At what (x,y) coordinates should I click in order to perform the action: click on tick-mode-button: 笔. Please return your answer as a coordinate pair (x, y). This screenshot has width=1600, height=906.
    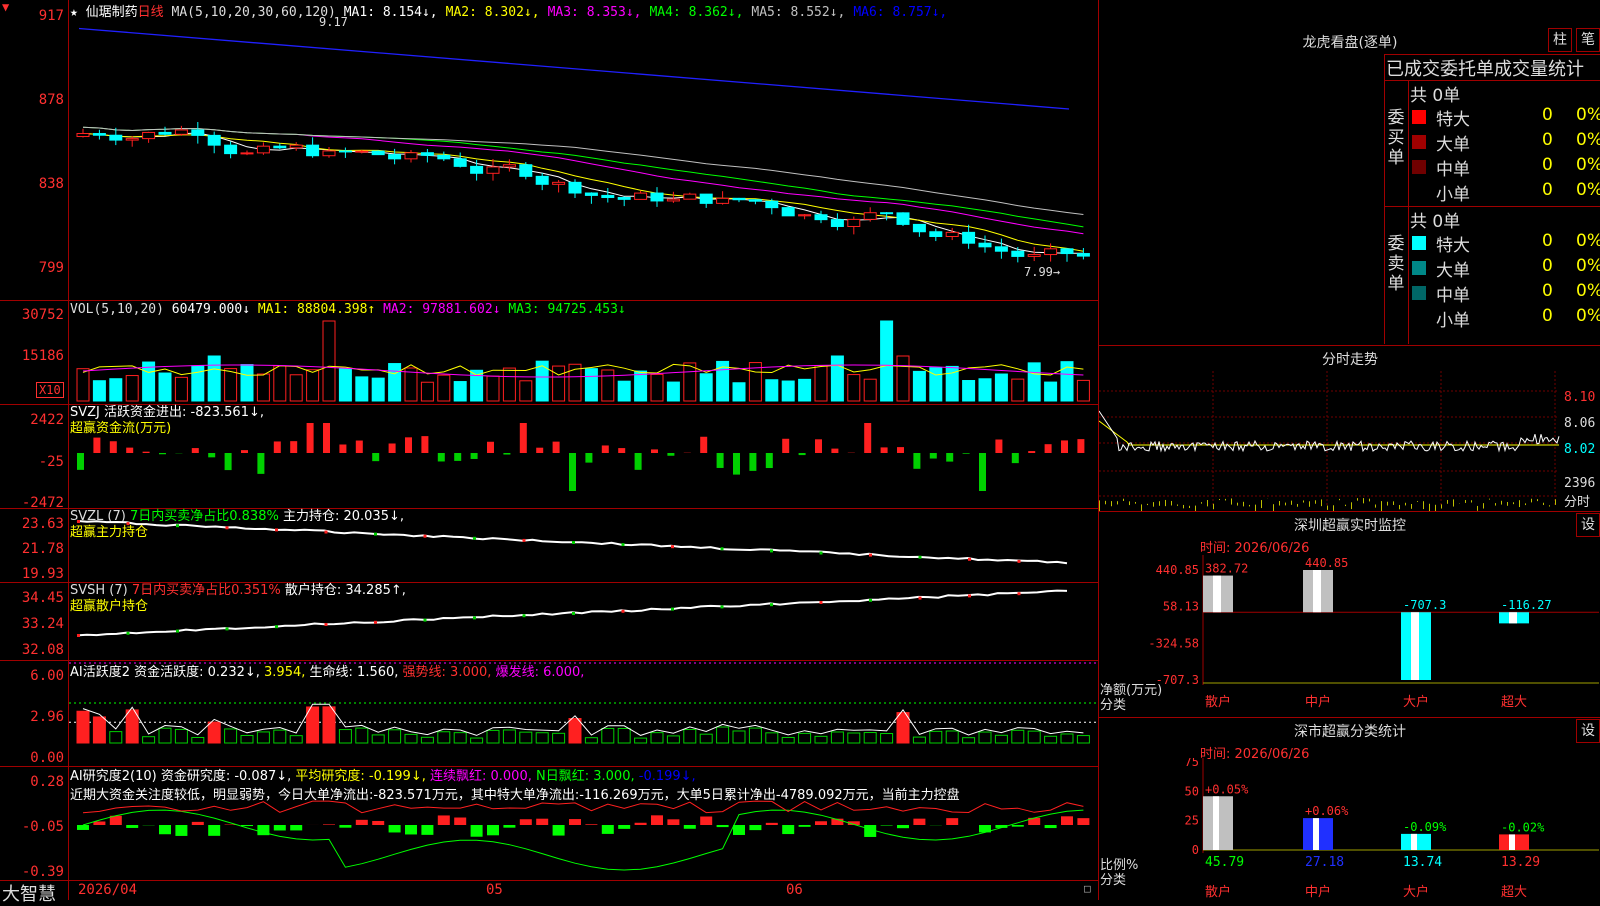
    Looking at the image, I should click on (1588, 40).